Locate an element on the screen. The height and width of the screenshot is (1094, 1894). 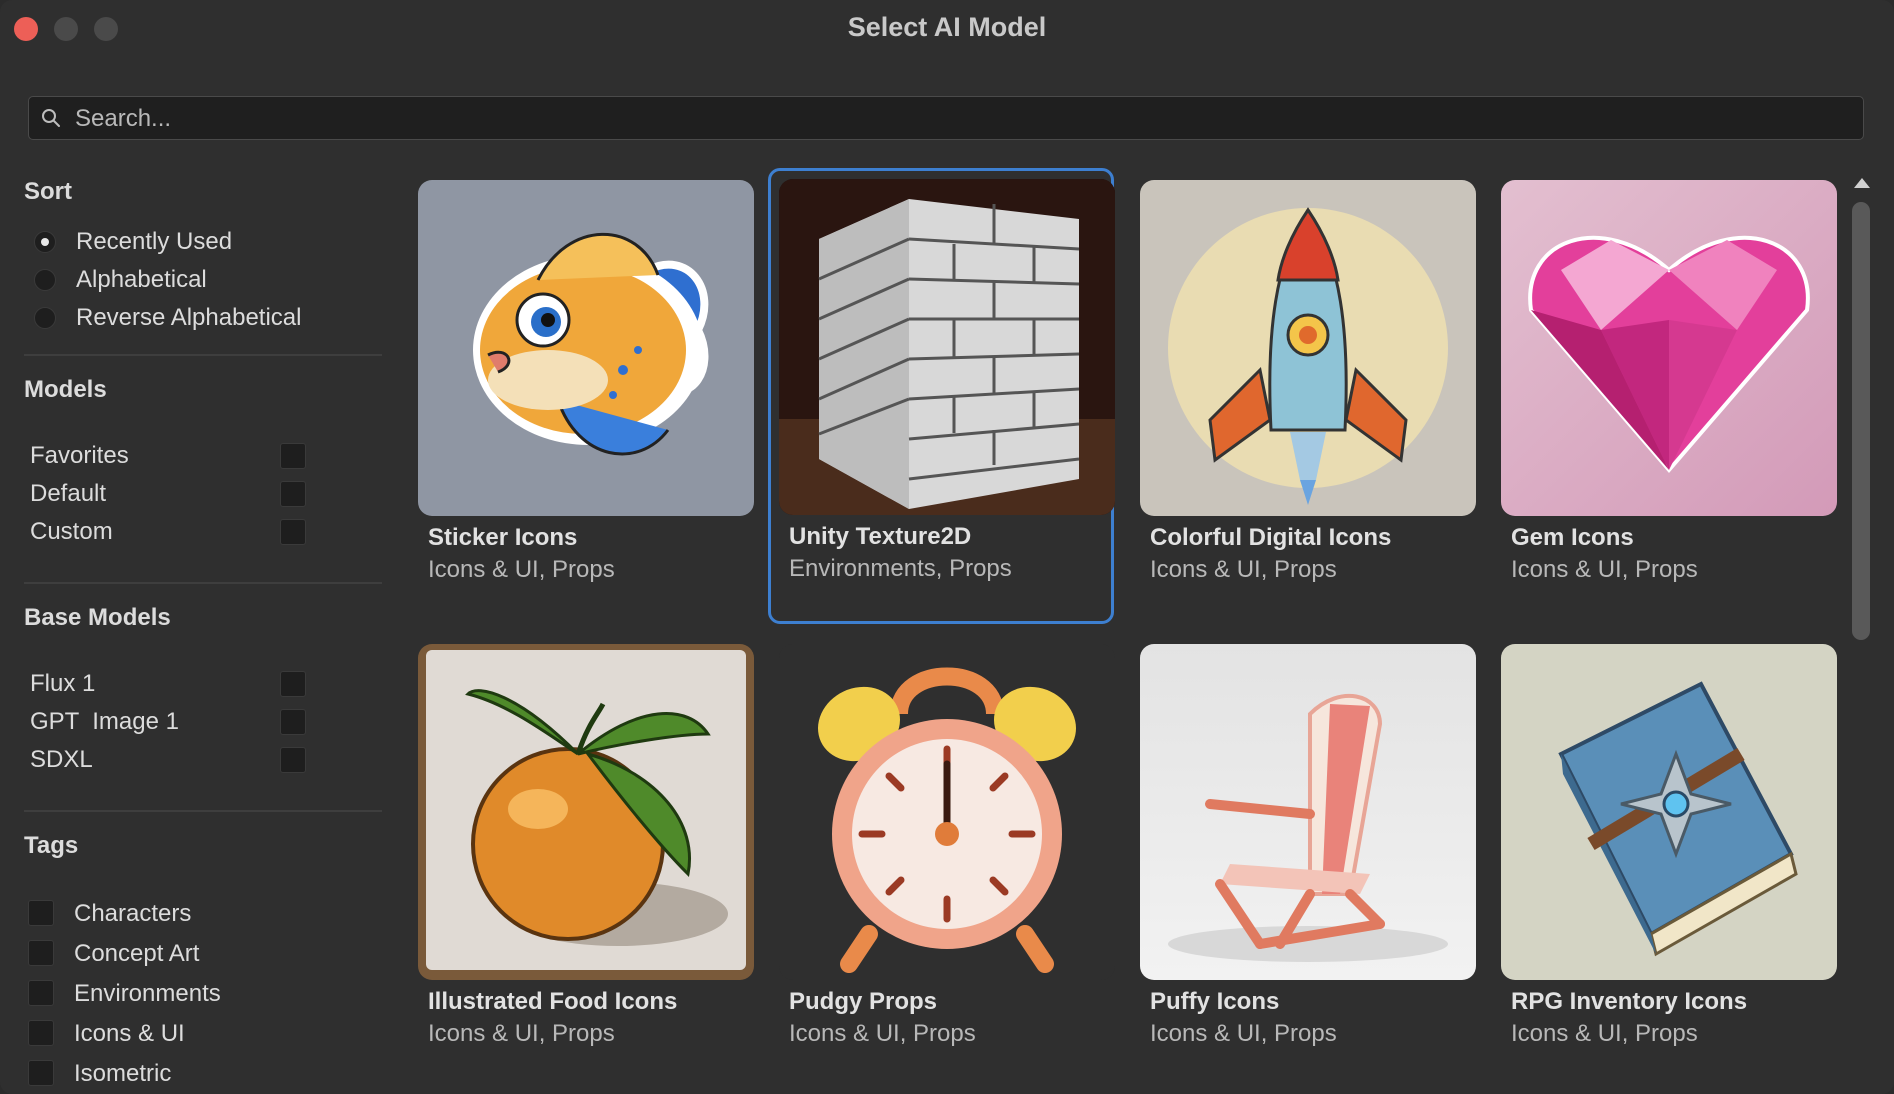
tags-heading: Tags is located at coordinates (51, 845).